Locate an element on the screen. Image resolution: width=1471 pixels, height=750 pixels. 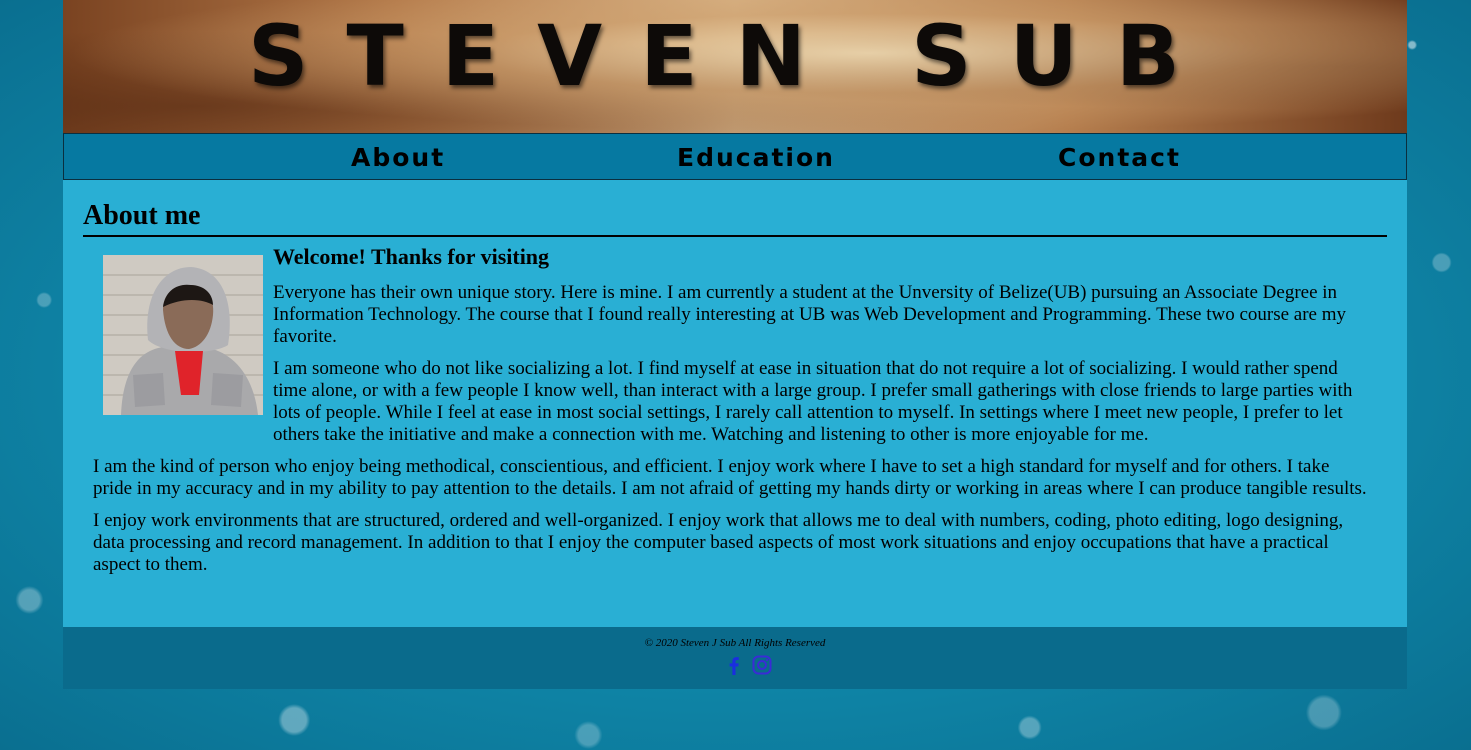
nav-link-about: About is located at coordinates (398, 156).